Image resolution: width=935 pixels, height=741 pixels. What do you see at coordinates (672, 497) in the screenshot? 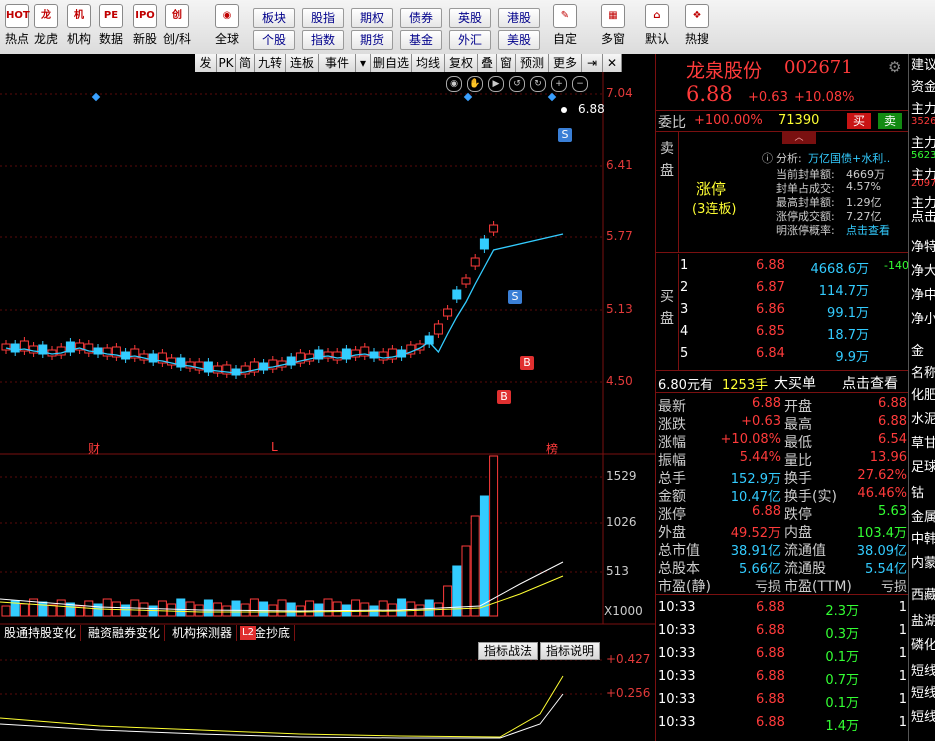
I see `stat-label: 金额` at bounding box center [672, 497].